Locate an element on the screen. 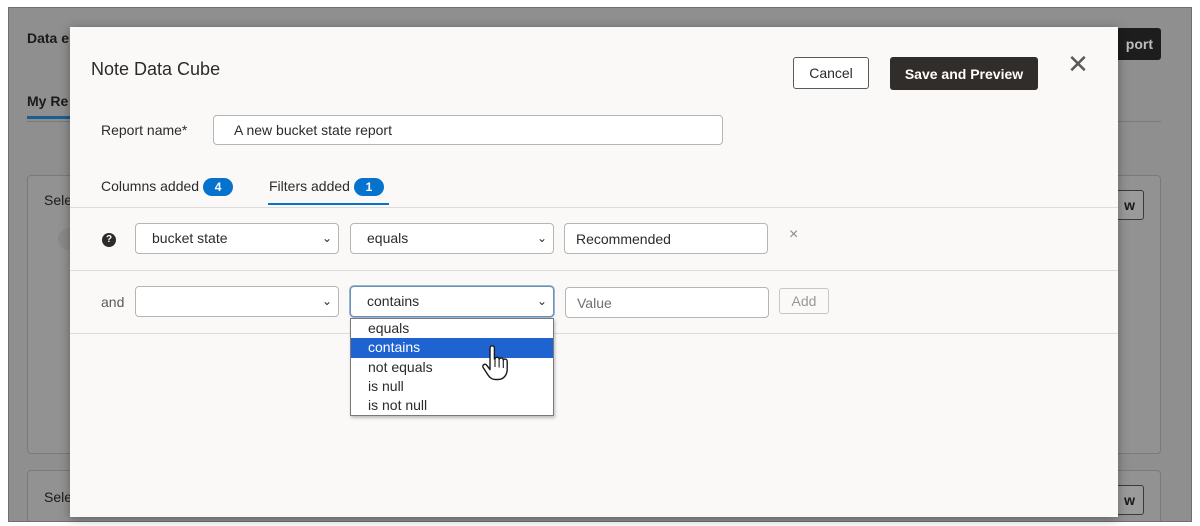 Image resolution: width=1200 pixels, height=526 pixels. select-value: bucket state is located at coordinates (190, 238).